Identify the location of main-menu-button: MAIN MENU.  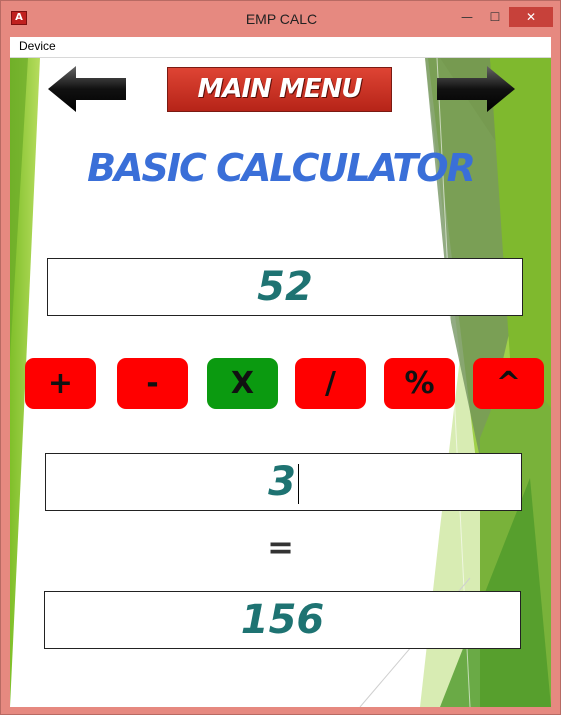
(279, 89).